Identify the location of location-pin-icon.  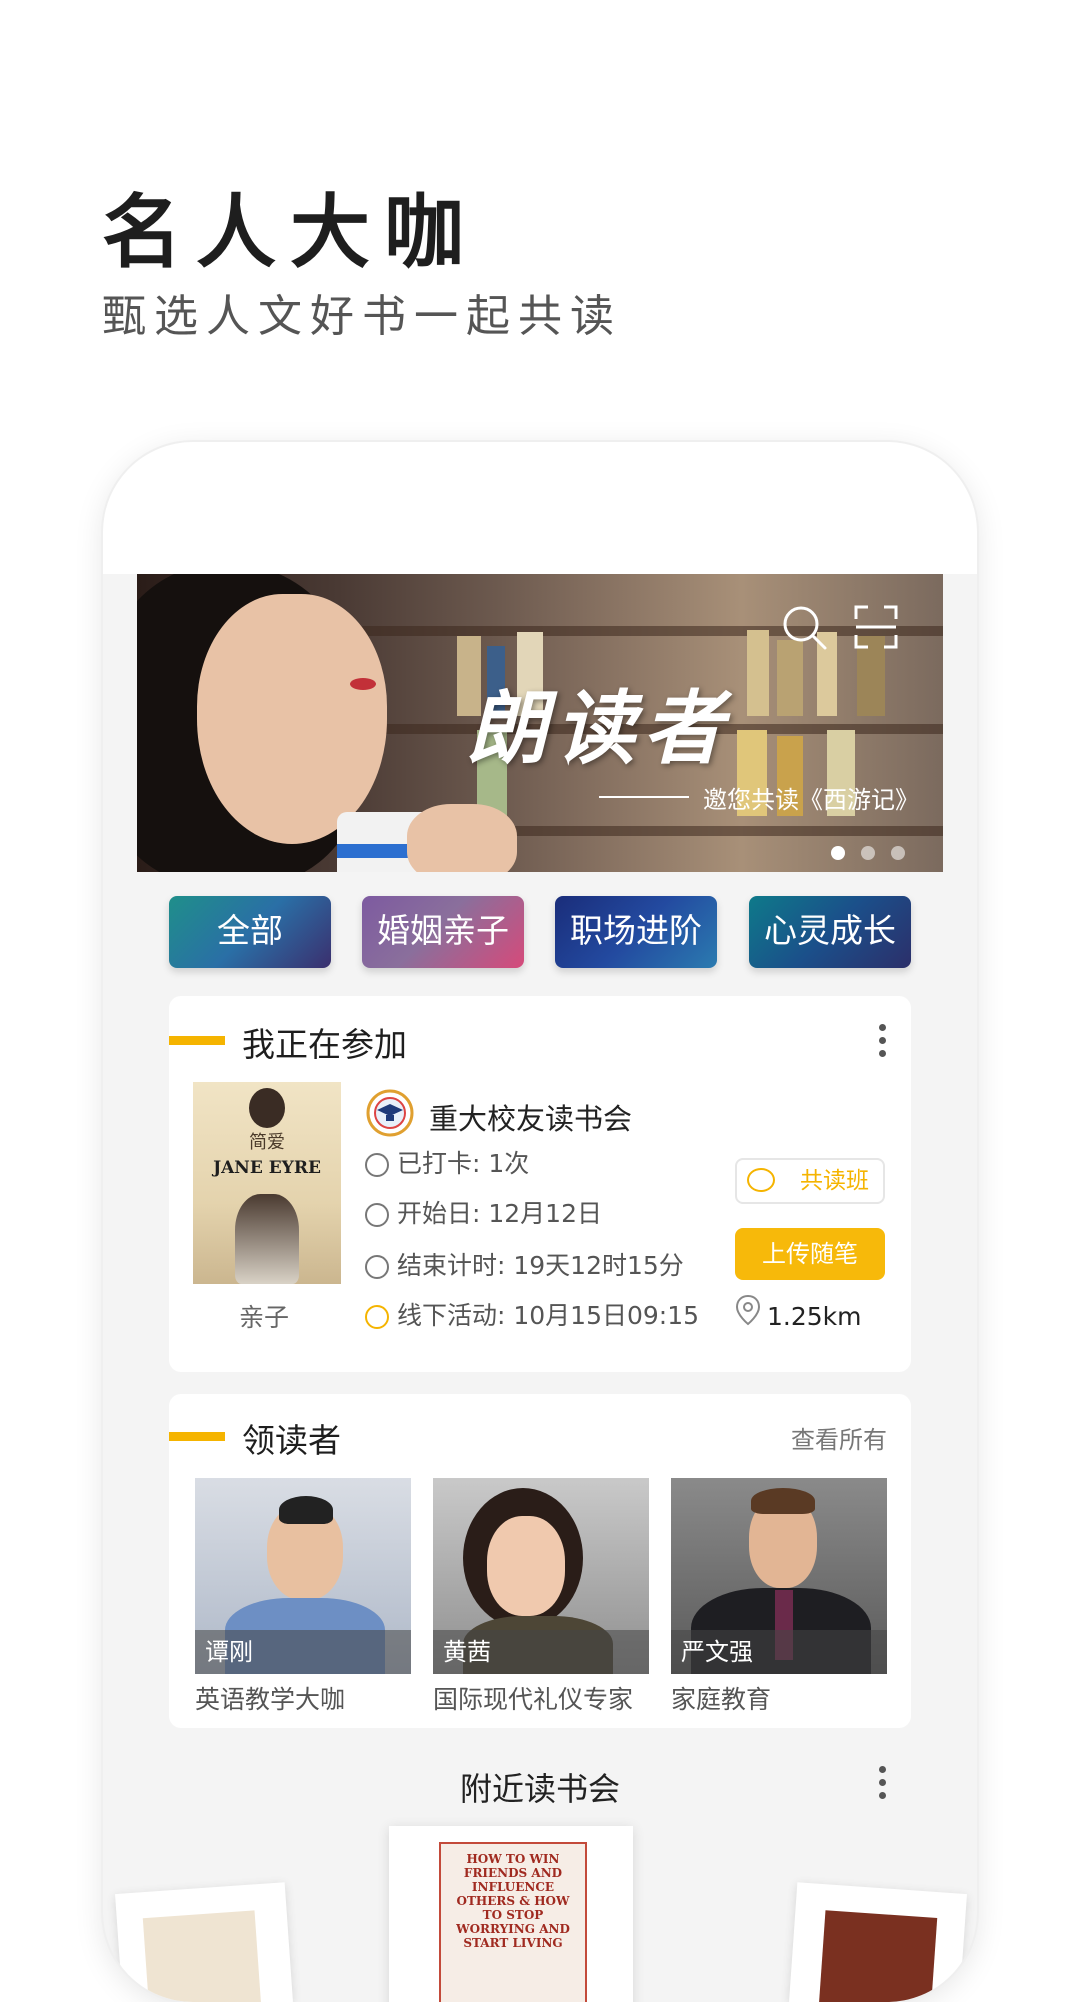
(748, 1310).